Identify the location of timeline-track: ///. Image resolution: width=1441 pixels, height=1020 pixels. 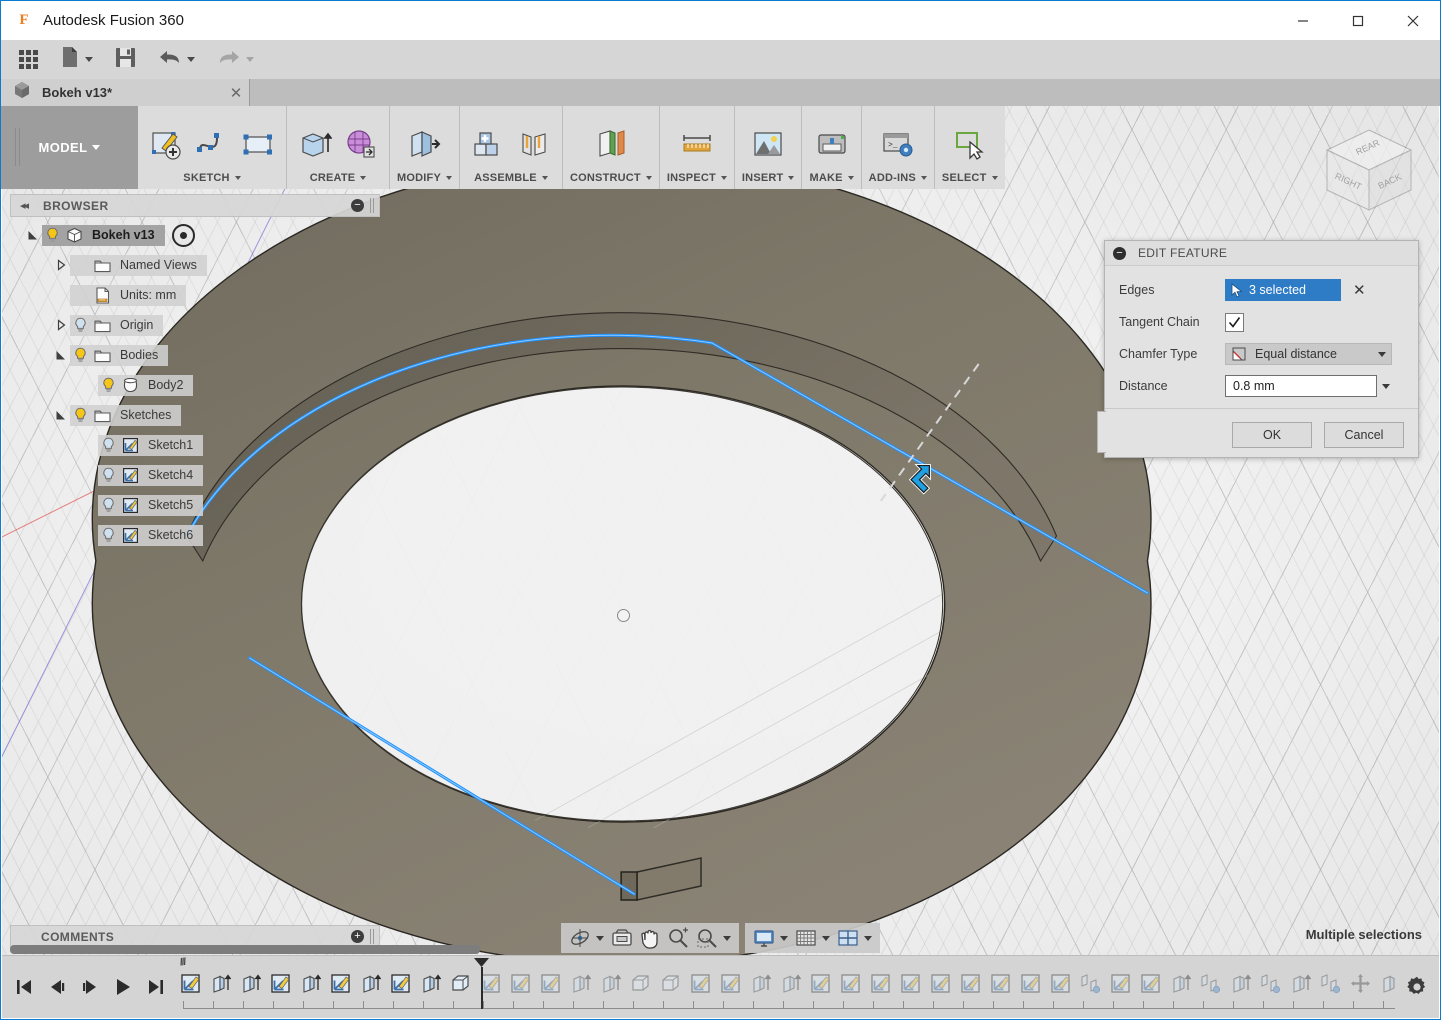
(785, 987).